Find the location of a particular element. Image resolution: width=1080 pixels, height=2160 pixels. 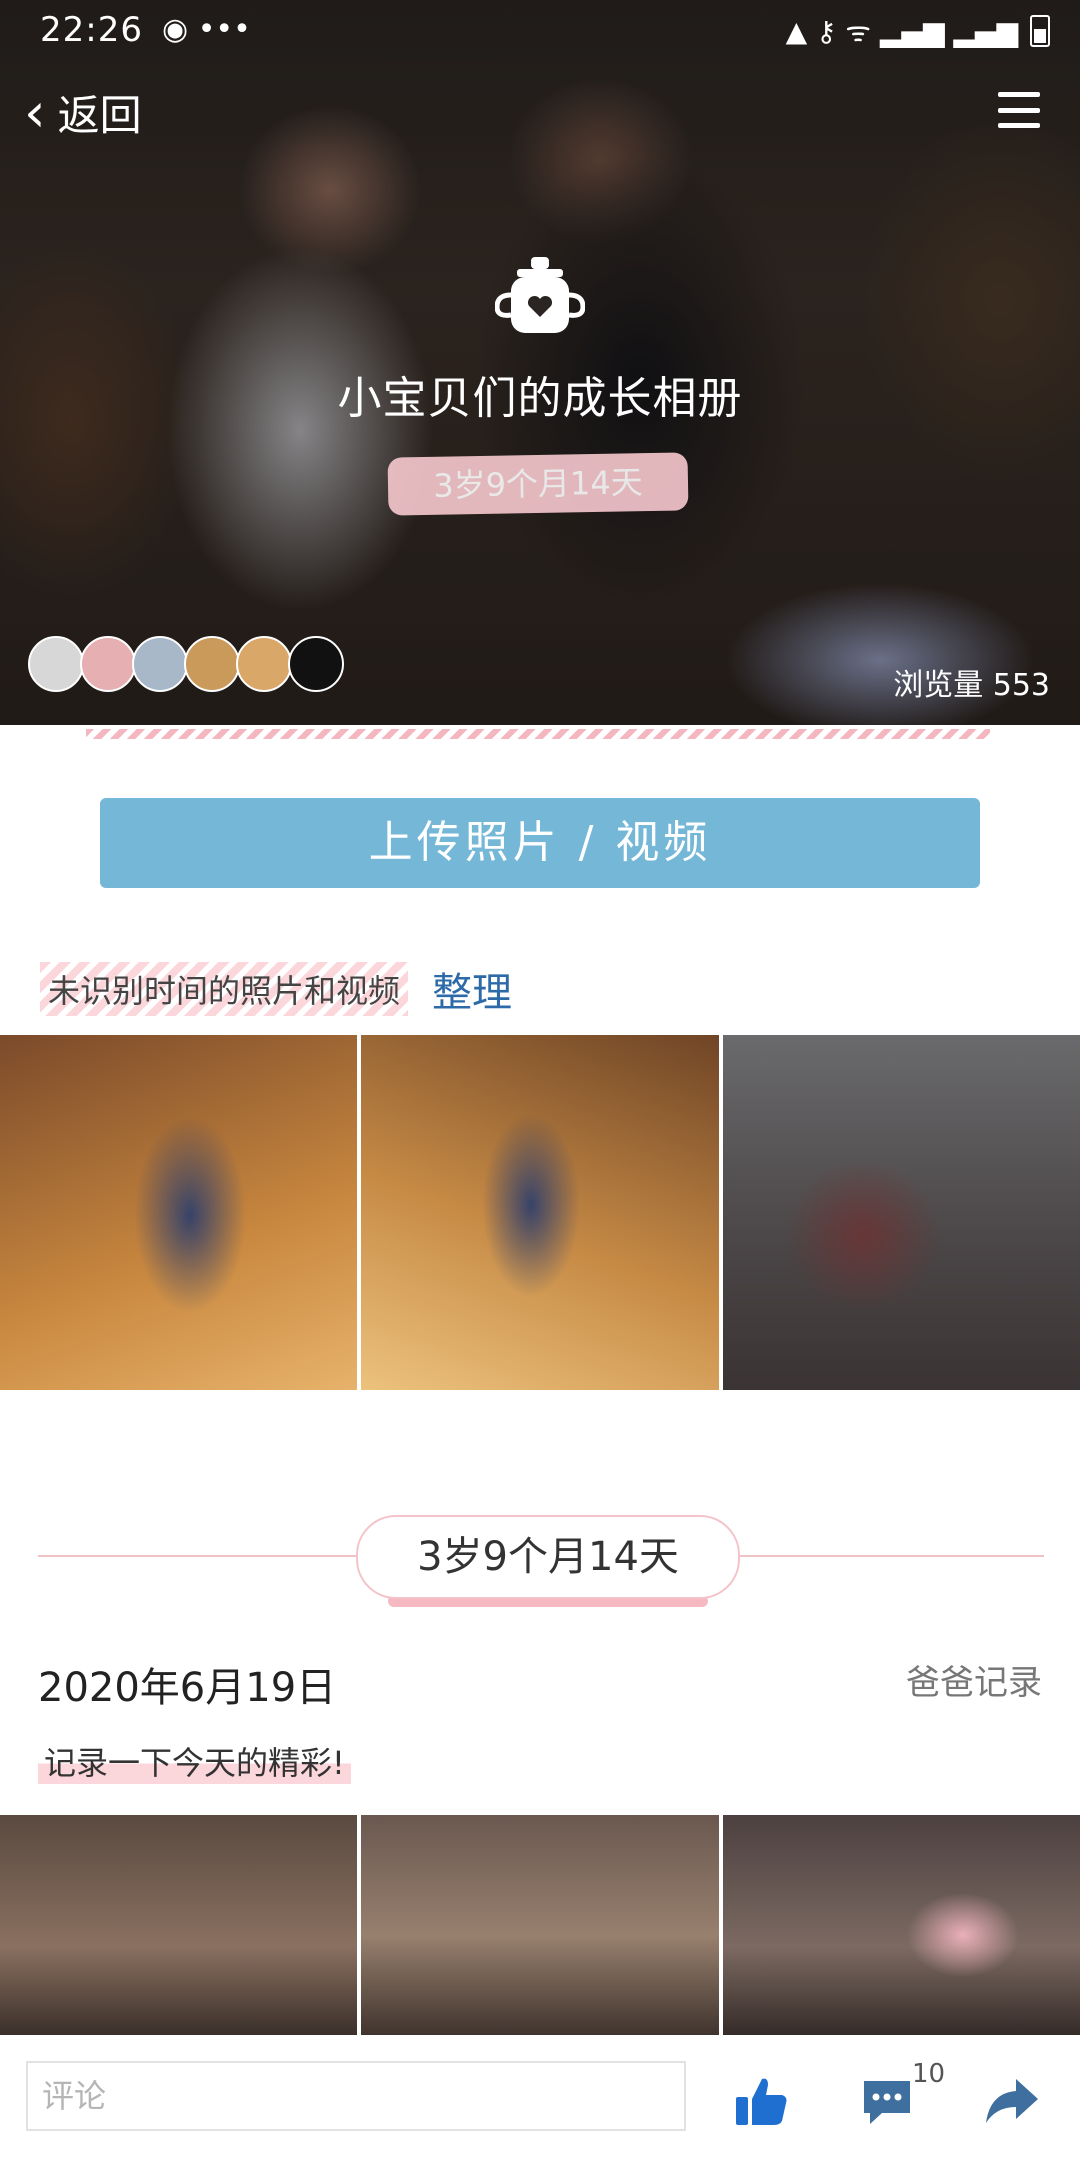

status-bar: 22:26 ◉ ••• ▲ ⚷ ᯤ ▂▄▆ ▂▄▆ is located at coordinates (540, 30).